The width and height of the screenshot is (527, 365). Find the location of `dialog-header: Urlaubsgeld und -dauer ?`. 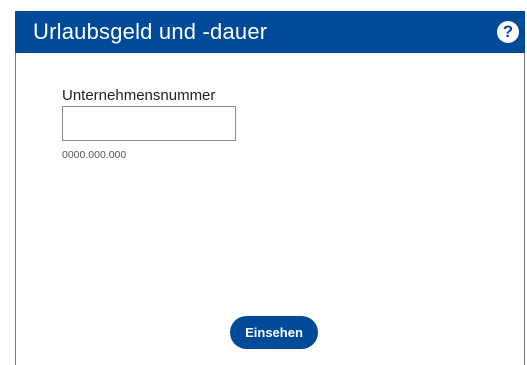

dialog-header: Urlaubsgeld und -dauer ? is located at coordinates (270, 32).